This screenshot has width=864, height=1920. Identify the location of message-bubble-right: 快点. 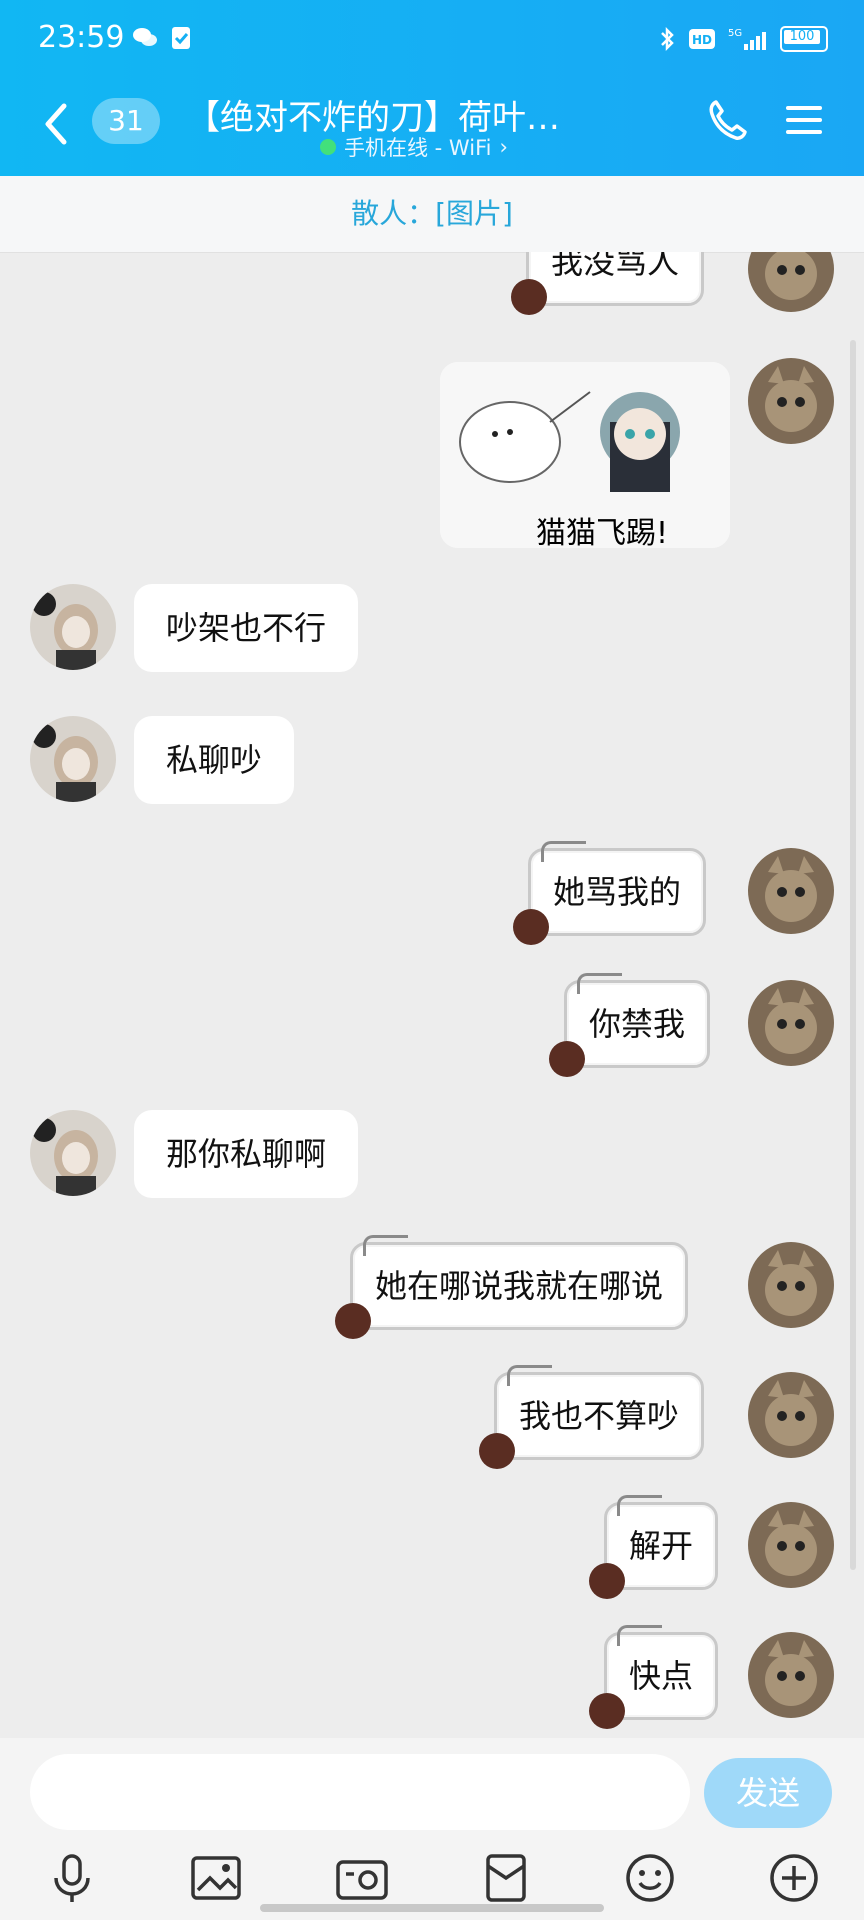
(654, 1677).